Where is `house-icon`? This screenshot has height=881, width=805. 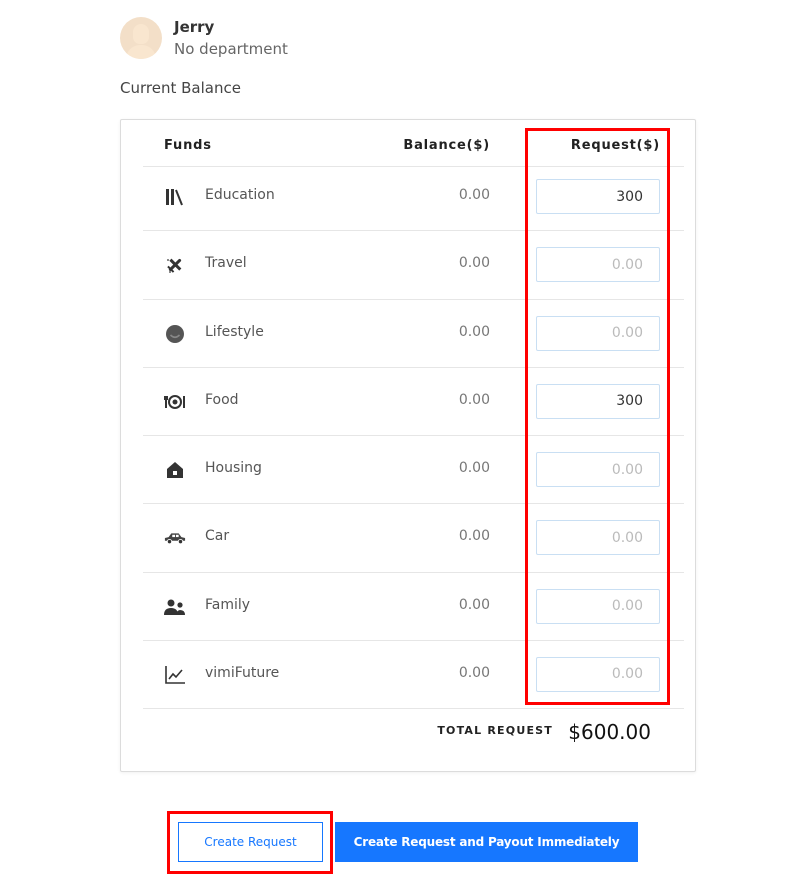
house-icon is located at coordinates (175, 470).